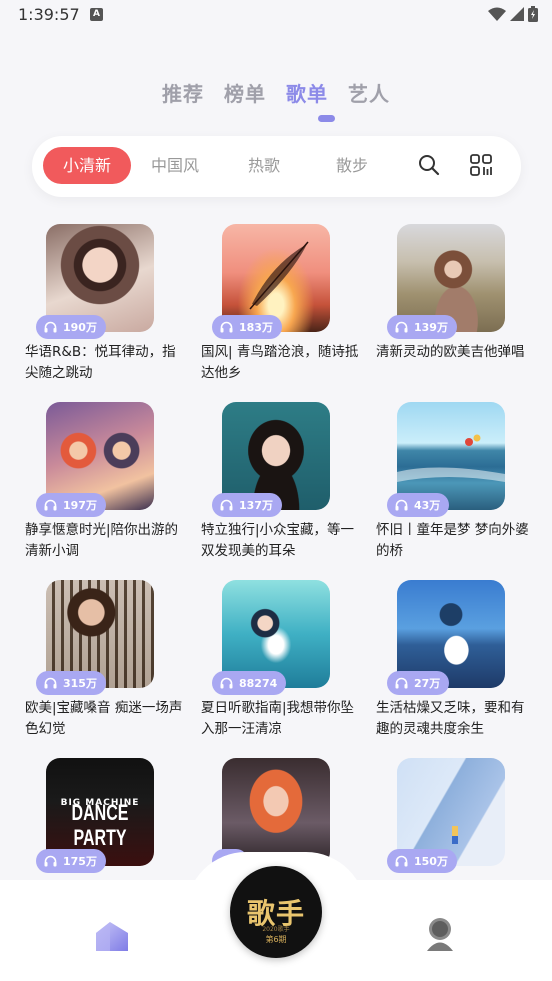 This screenshot has height=981, width=552. Describe the element at coordinates (431, 327) in the screenshot. I see `play-count: 139万` at that location.